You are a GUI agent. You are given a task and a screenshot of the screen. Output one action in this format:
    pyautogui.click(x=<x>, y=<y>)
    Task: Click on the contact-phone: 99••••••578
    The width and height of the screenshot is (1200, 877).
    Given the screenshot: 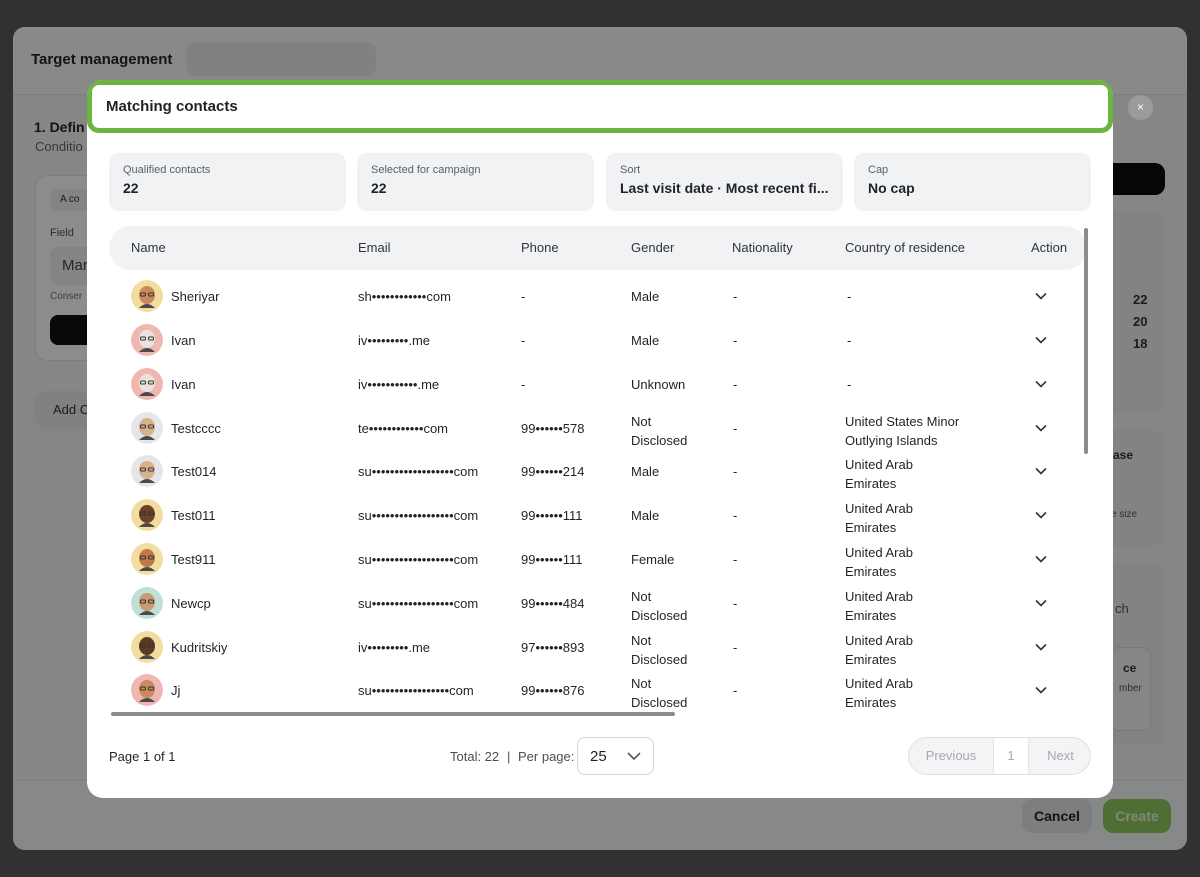 What is the action you would take?
    pyautogui.click(x=553, y=428)
    